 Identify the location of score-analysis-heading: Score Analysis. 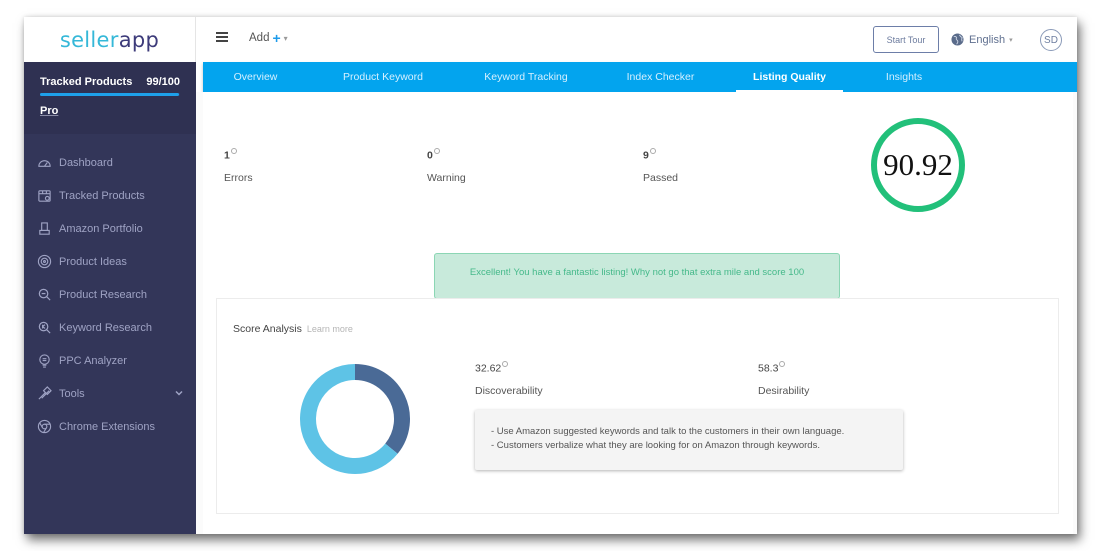
(267, 329).